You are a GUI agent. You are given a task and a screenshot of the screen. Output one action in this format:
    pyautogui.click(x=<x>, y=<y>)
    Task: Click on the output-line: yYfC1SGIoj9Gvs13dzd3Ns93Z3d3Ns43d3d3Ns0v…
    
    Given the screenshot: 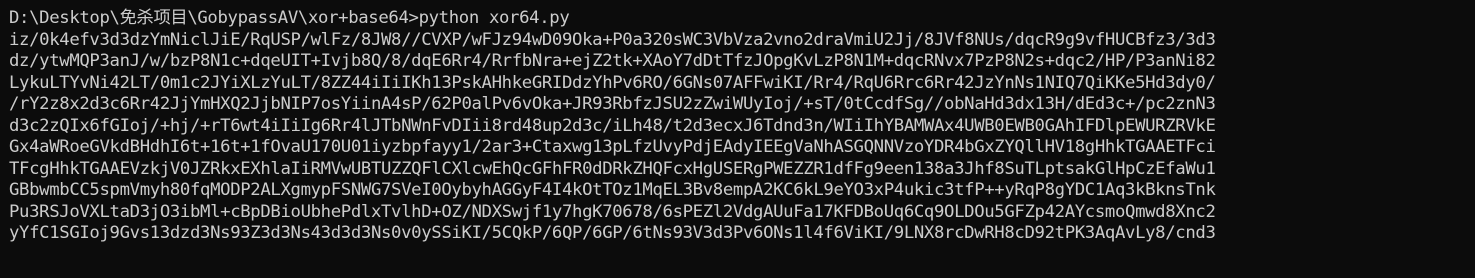 What is the action you would take?
    pyautogui.click(x=612, y=233)
    